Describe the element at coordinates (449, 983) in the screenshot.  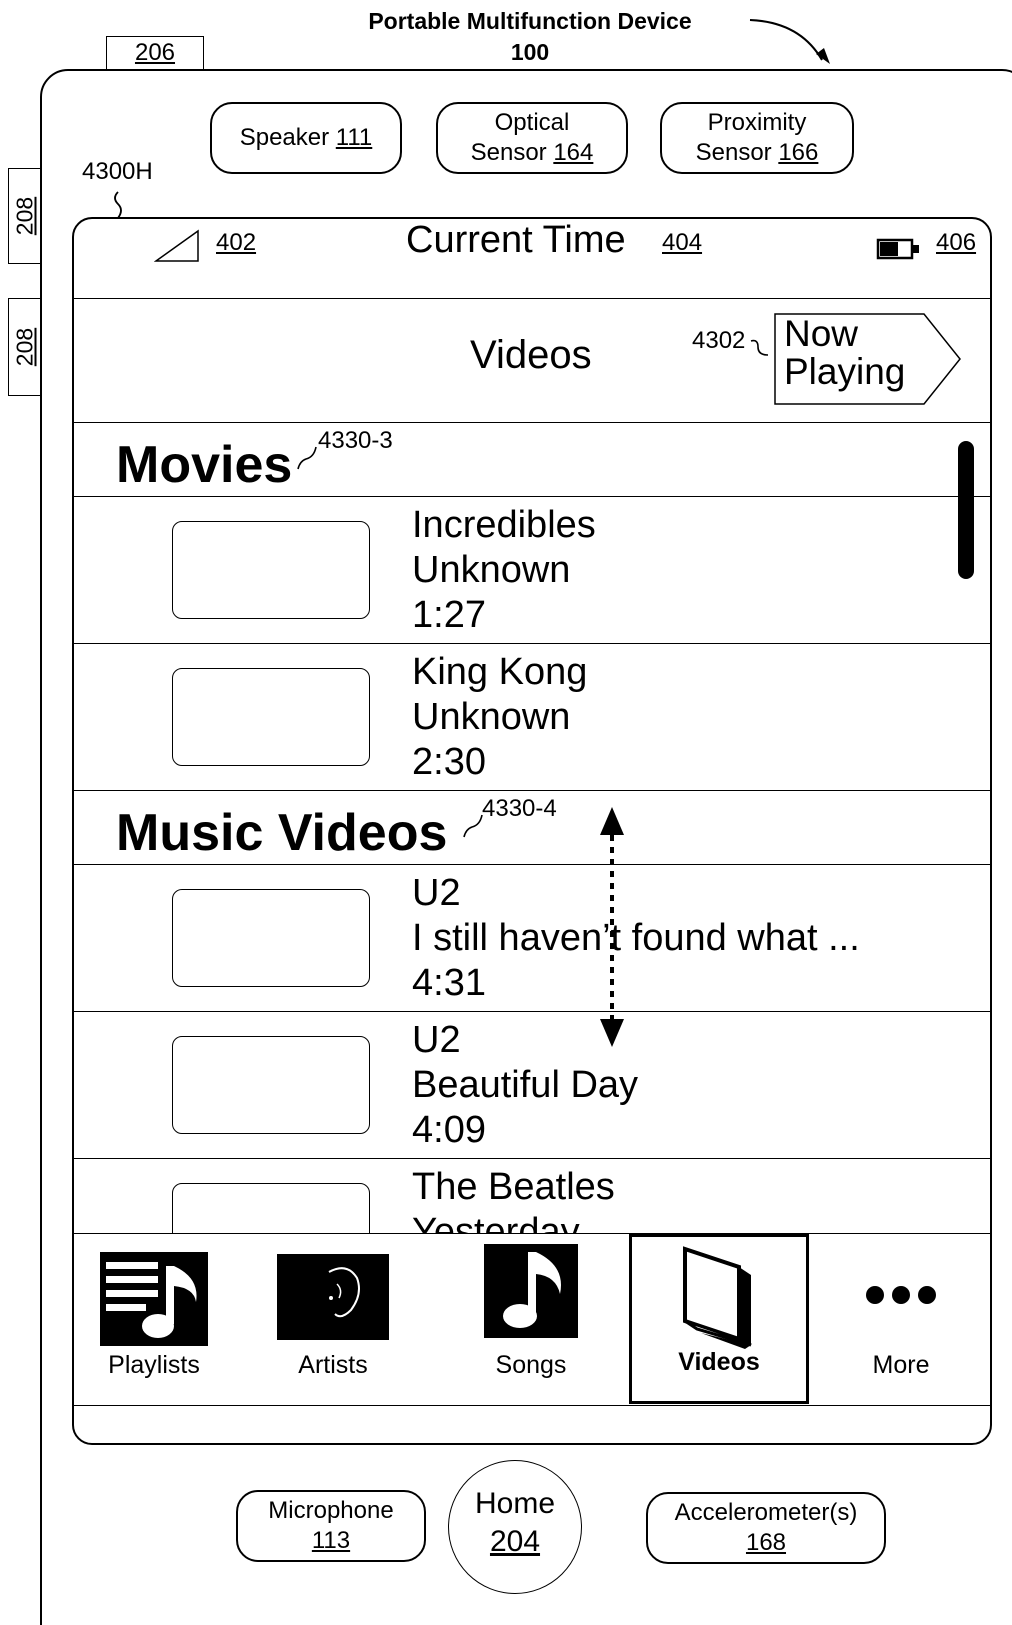
I see `item-duration: 4:31` at that location.